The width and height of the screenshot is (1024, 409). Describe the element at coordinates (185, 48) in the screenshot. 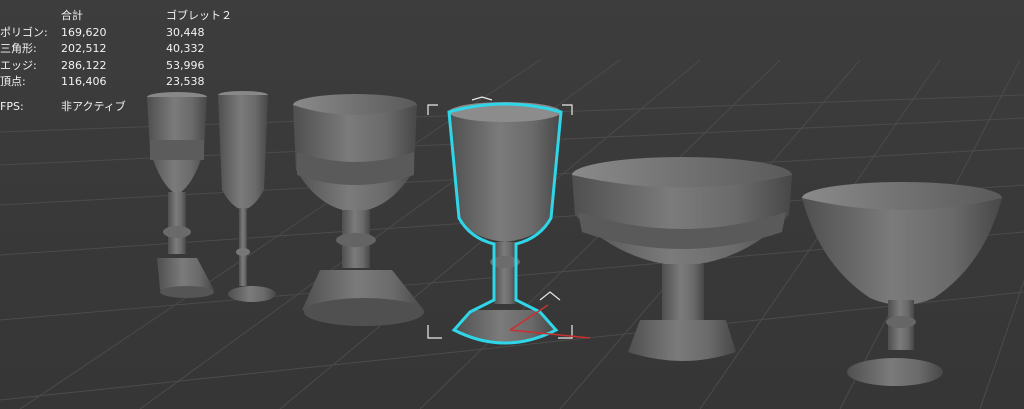

I see `stats-selection-value: 40,332` at that location.